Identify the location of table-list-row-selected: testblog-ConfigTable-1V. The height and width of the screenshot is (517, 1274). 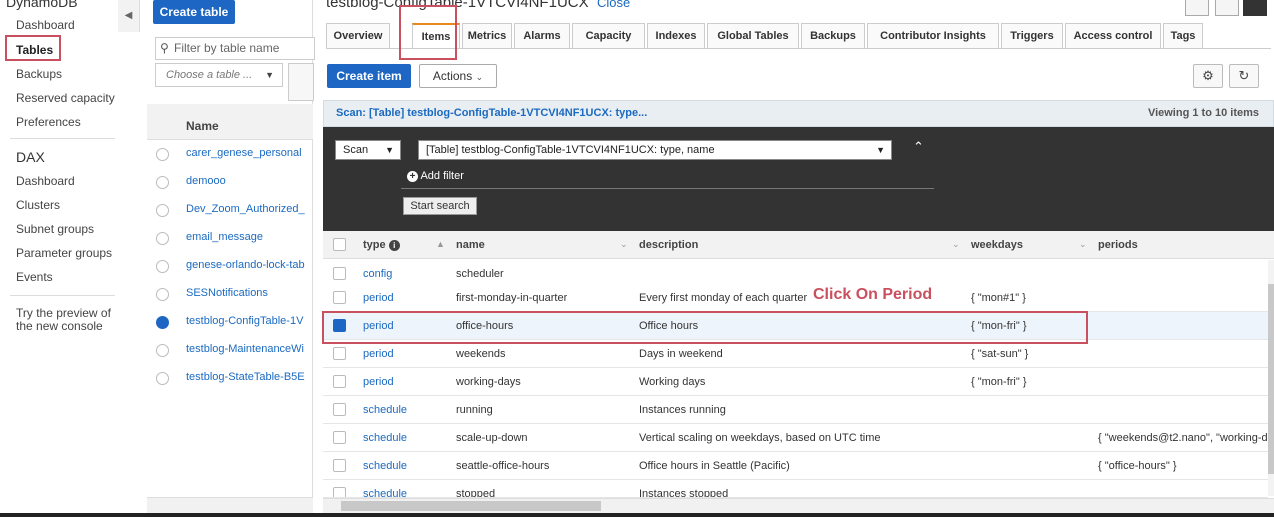
(230, 322).